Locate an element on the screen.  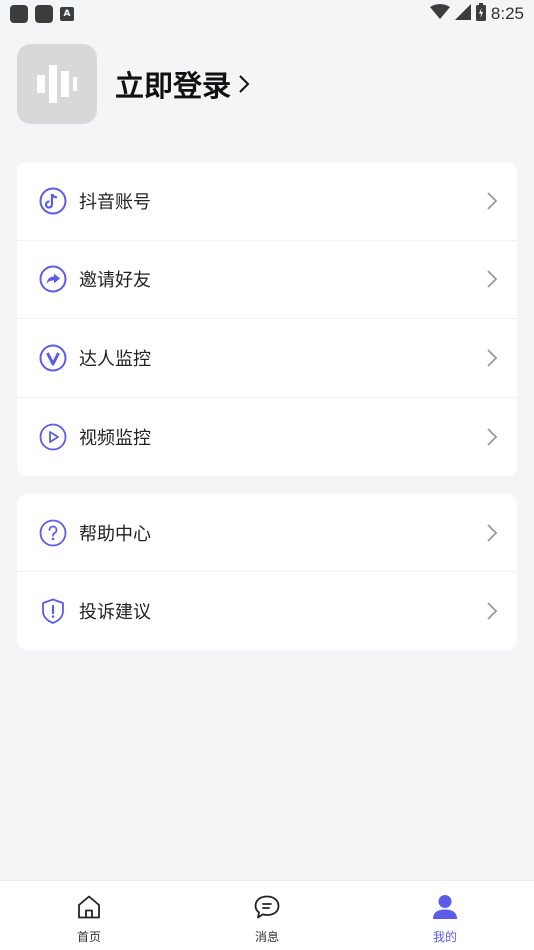
menu-item-video-monitor: 视频监控 is located at coordinates (267, 437).